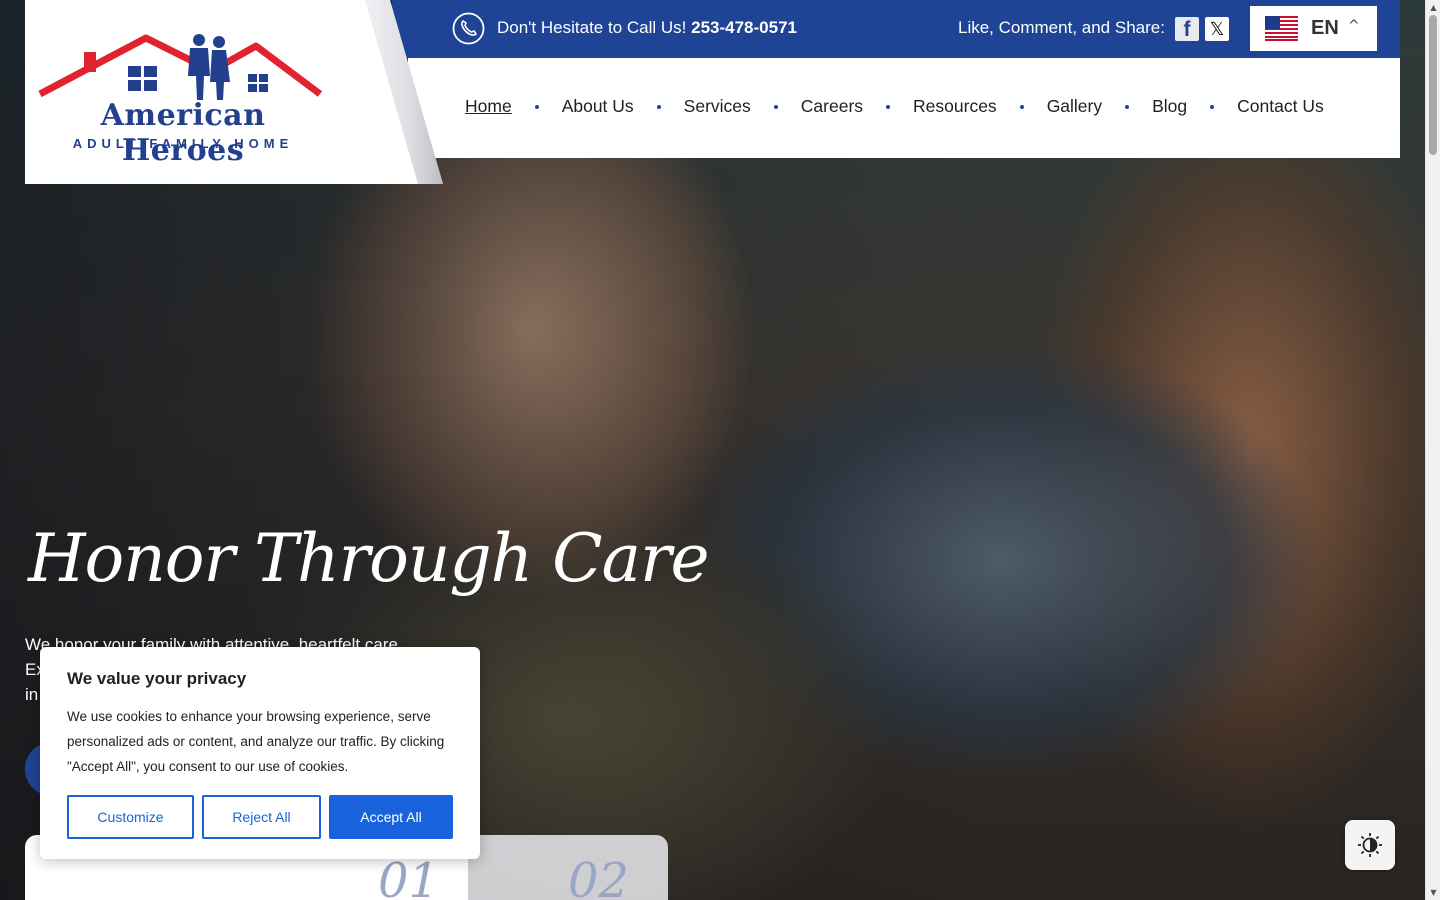 This screenshot has height=900, width=1440. What do you see at coordinates (1433, 85) in the screenshot?
I see `scrollbar-thumb` at bounding box center [1433, 85].